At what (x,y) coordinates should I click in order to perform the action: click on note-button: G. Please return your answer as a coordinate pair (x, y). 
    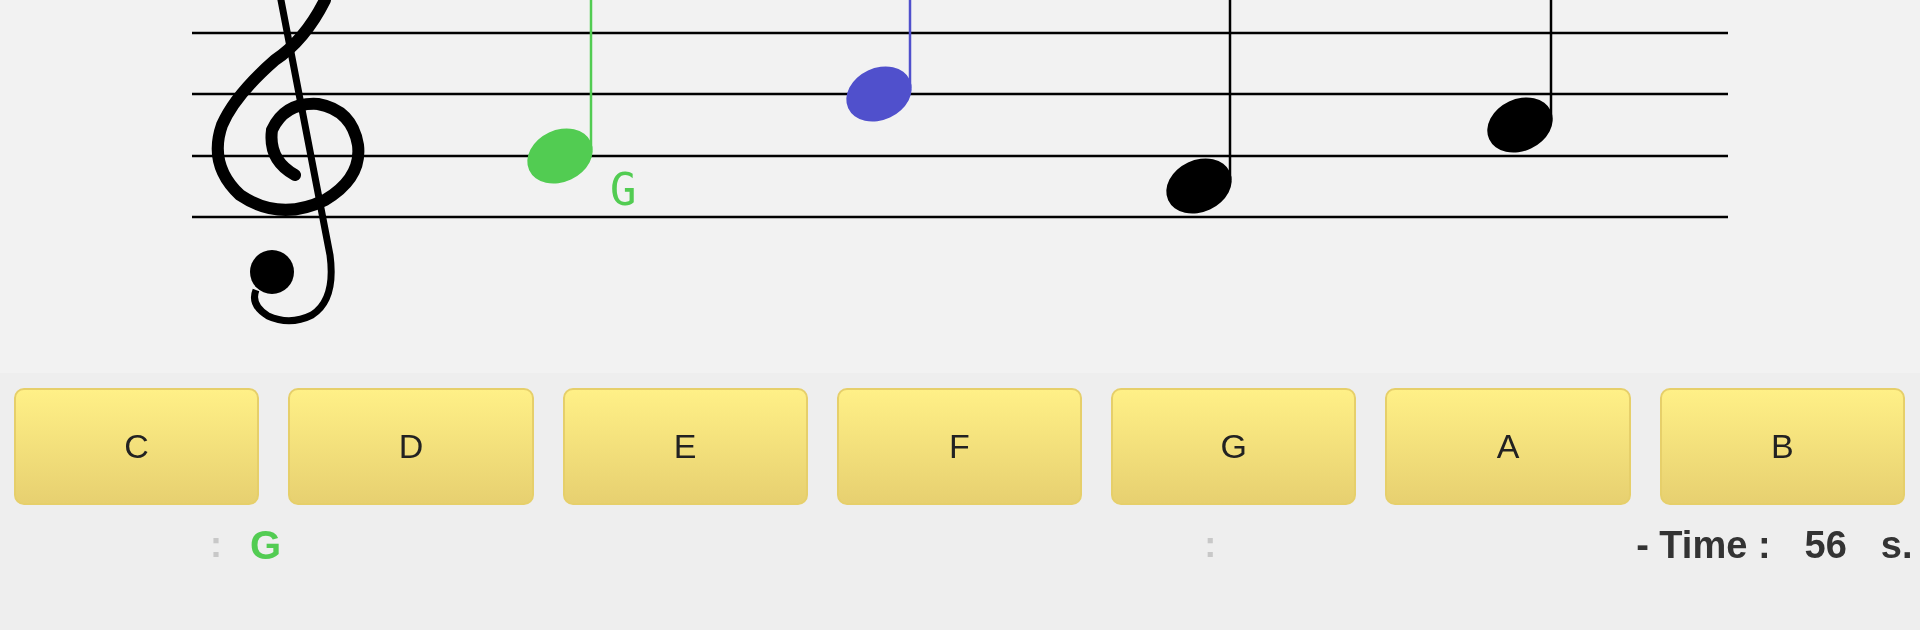
    Looking at the image, I should click on (1234, 446).